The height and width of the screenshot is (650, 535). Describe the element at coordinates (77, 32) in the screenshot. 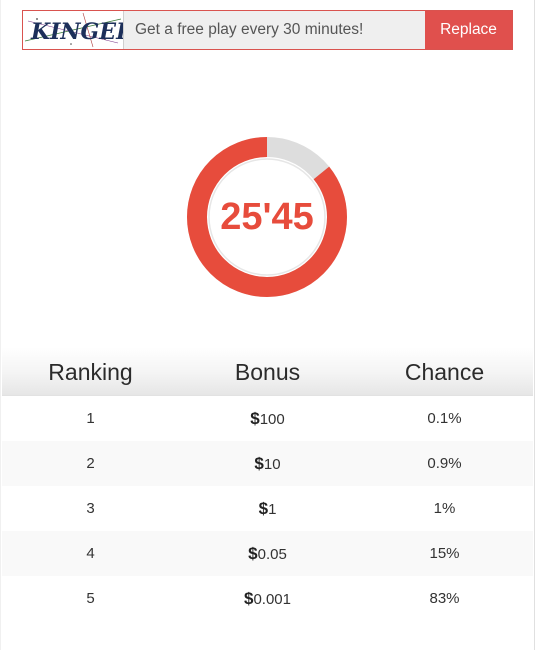

I see `captcha-text: KINGED` at that location.